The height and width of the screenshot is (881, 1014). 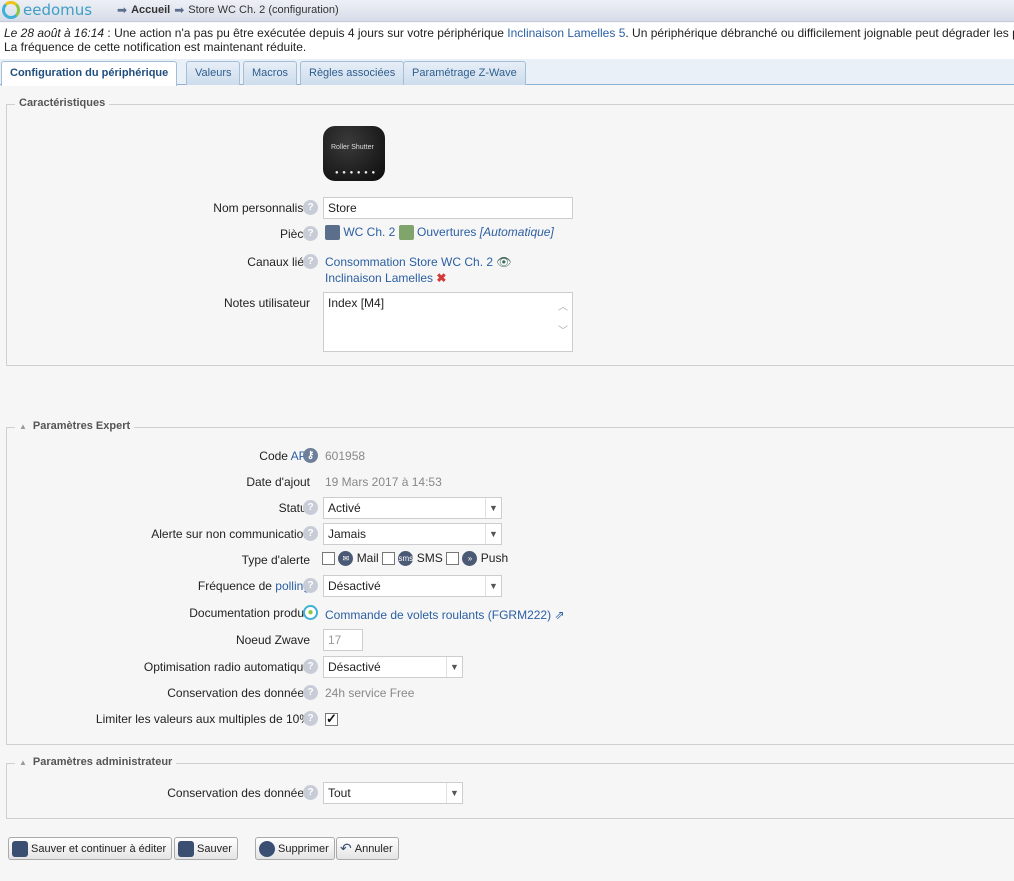 What do you see at coordinates (303, 848) in the screenshot?
I see `delete-label: Supprimer` at bounding box center [303, 848].